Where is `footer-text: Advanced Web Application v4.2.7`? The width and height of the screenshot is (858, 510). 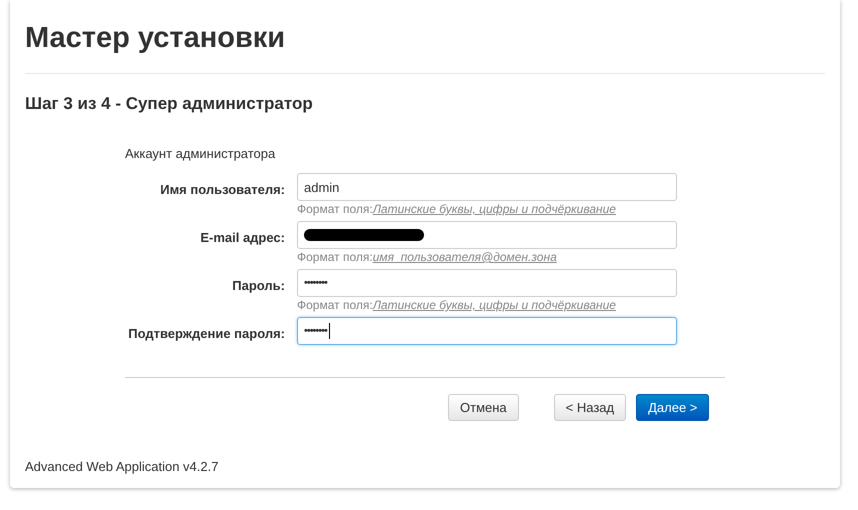 footer-text: Advanced Web Application v4.2.7 is located at coordinates (122, 466).